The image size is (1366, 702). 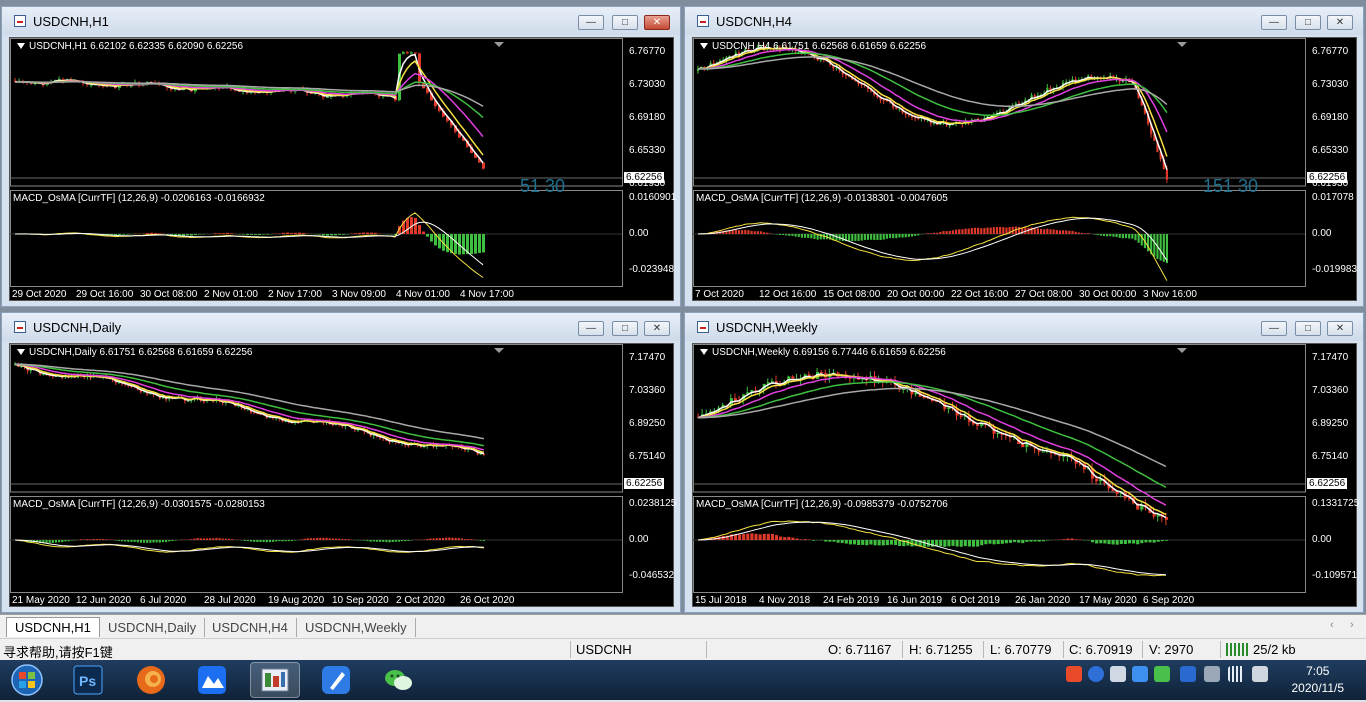 I want to click on feather-note-icon, so click(x=337, y=680).